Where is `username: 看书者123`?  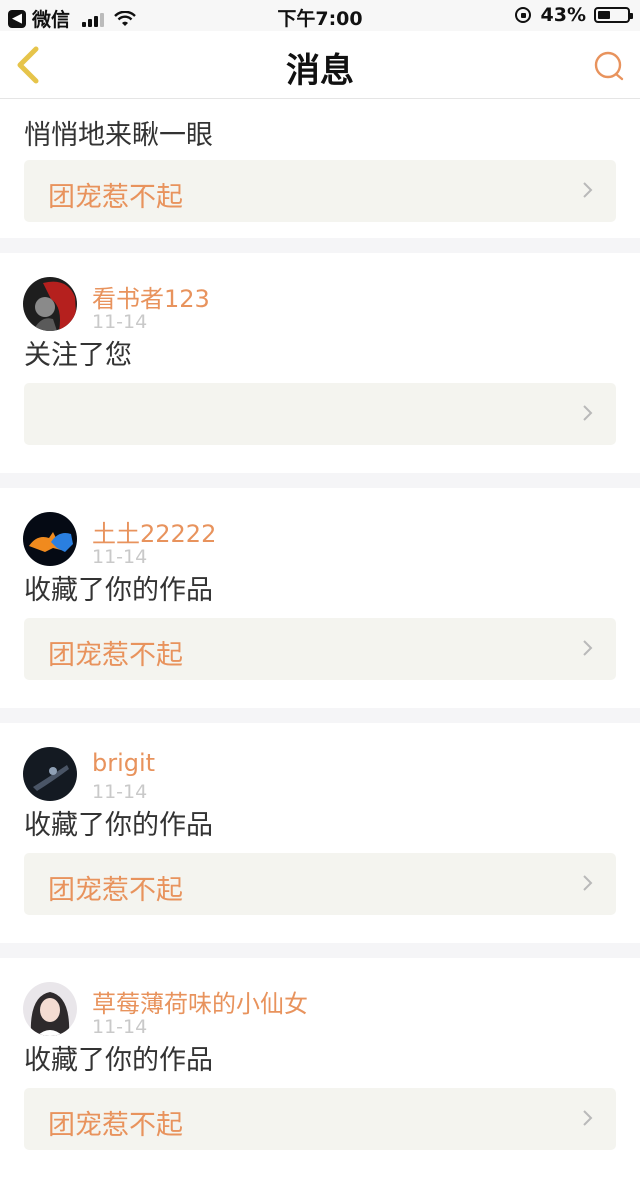
username: 看书者123 is located at coordinates (151, 296).